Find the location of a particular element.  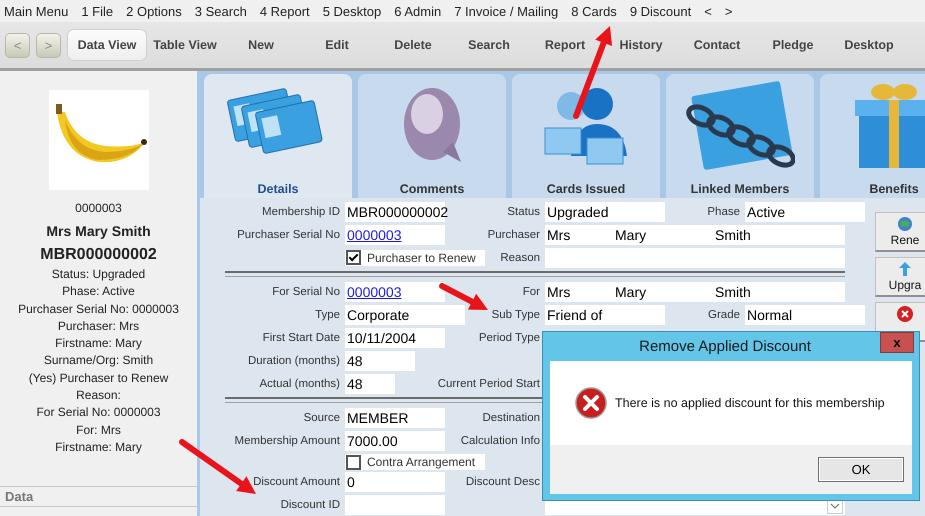

text-field: 10/11/2004 is located at coordinates (395, 338).